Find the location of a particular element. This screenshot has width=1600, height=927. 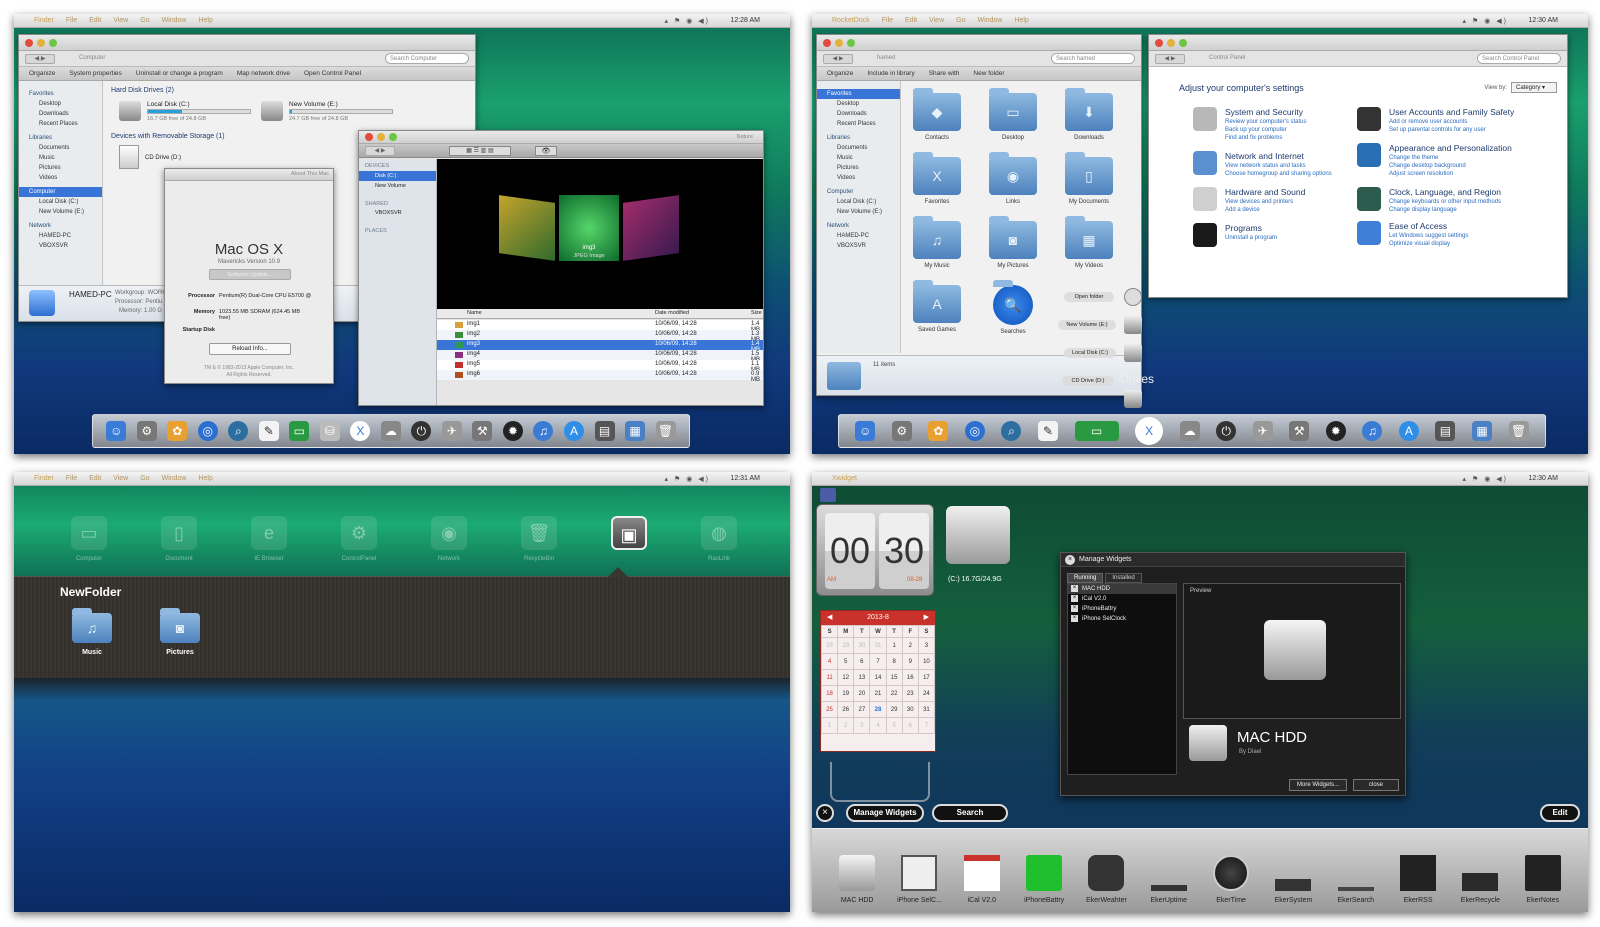

cover-flow-view: img3 JPEG Image is located at coordinates (600, 234).